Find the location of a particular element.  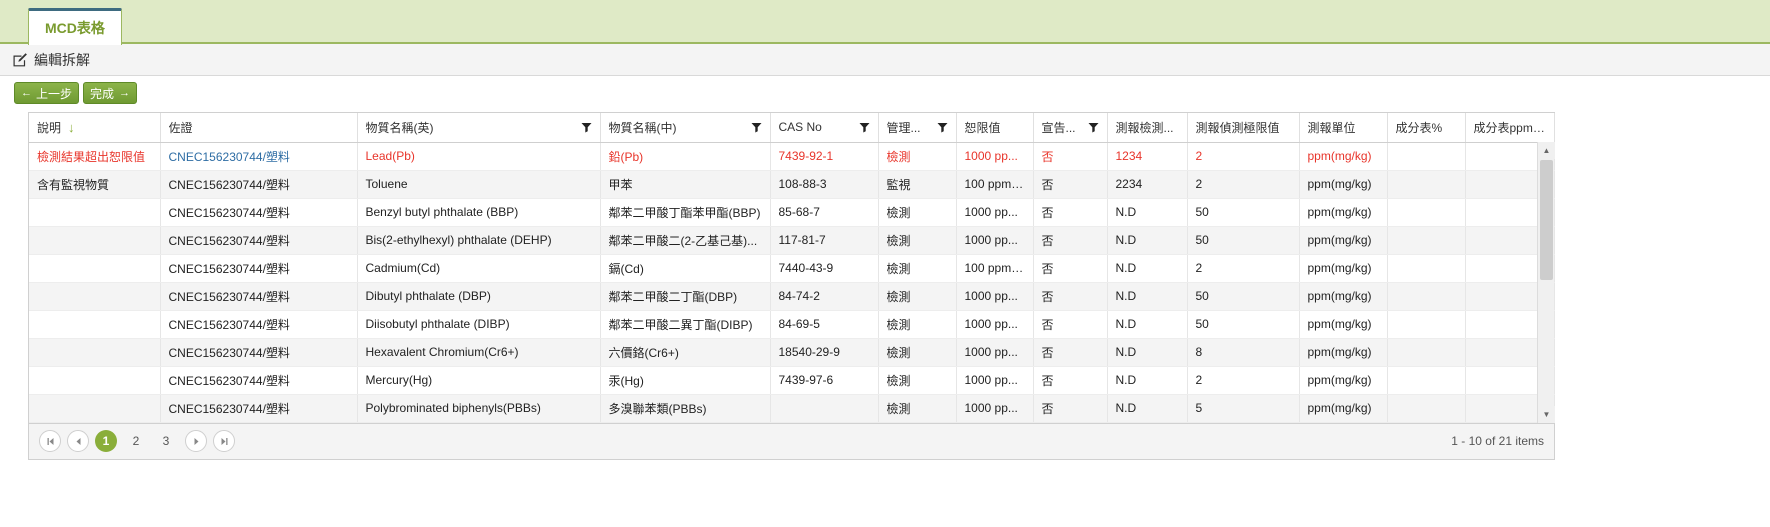

pager-page-1: 1 is located at coordinates (106, 441).